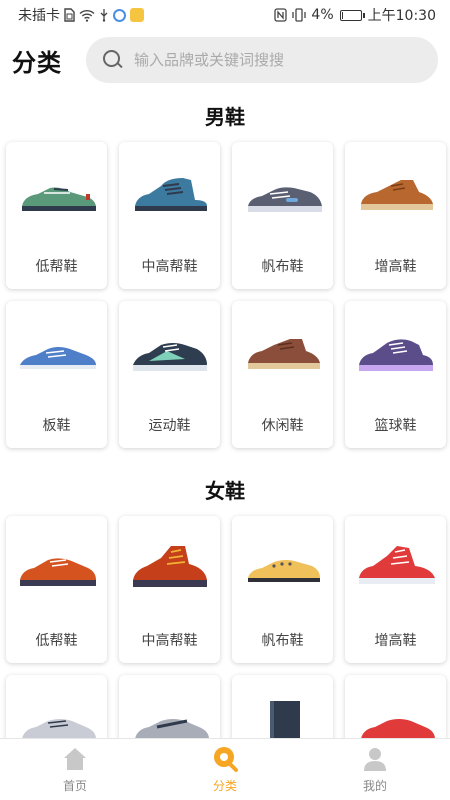 The height and width of the screenshot is (800, 450). Describe the element at coordinates (282, 426) in the screenshot. I see `category-label: 休闲鞋` at that location.